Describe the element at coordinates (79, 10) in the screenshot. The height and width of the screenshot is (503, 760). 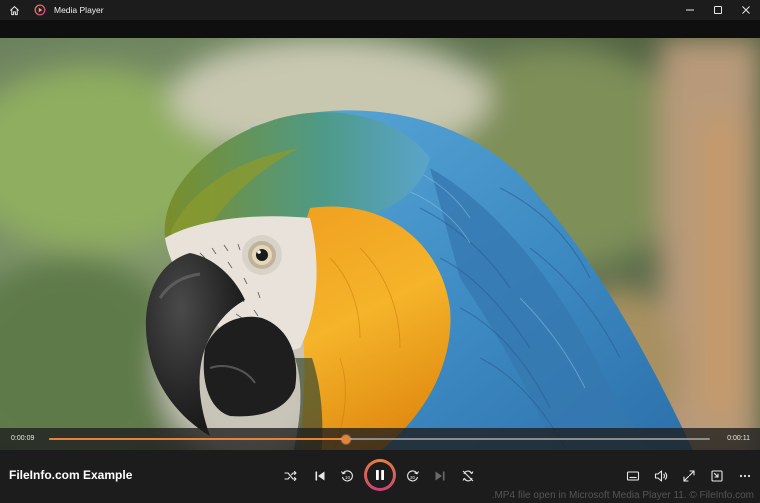
I see `window-title: Media Player` at that location.